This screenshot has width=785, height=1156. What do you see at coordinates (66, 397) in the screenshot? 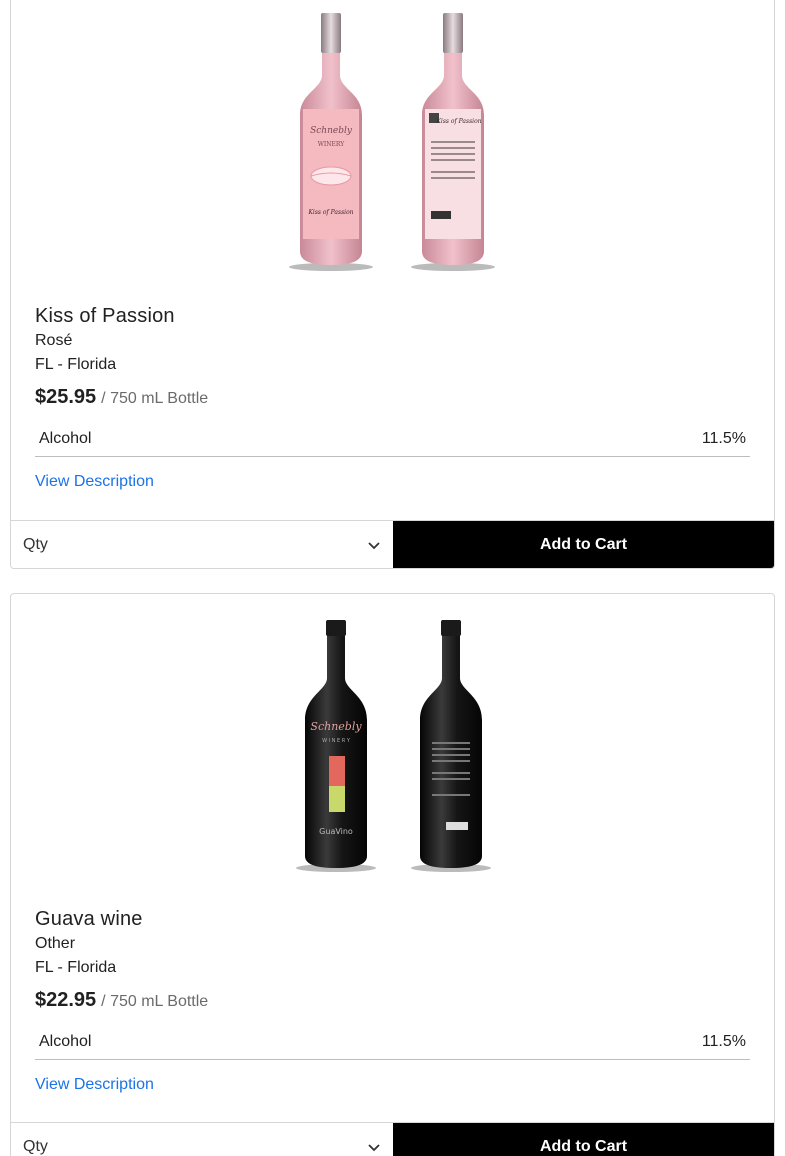
I see `product-price: $25.95` at bounding box center [66, 397].